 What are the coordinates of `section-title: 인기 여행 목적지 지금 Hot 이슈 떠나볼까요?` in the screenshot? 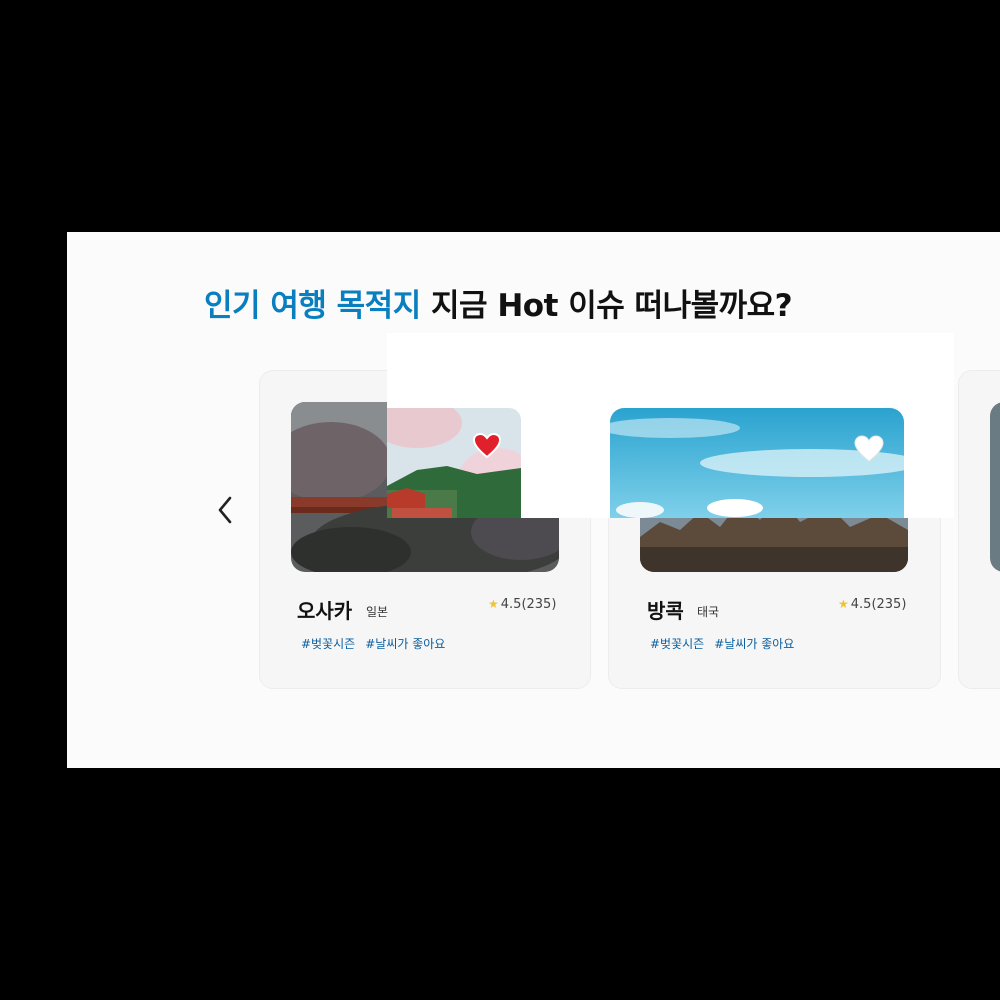 It's located at (498, 302).